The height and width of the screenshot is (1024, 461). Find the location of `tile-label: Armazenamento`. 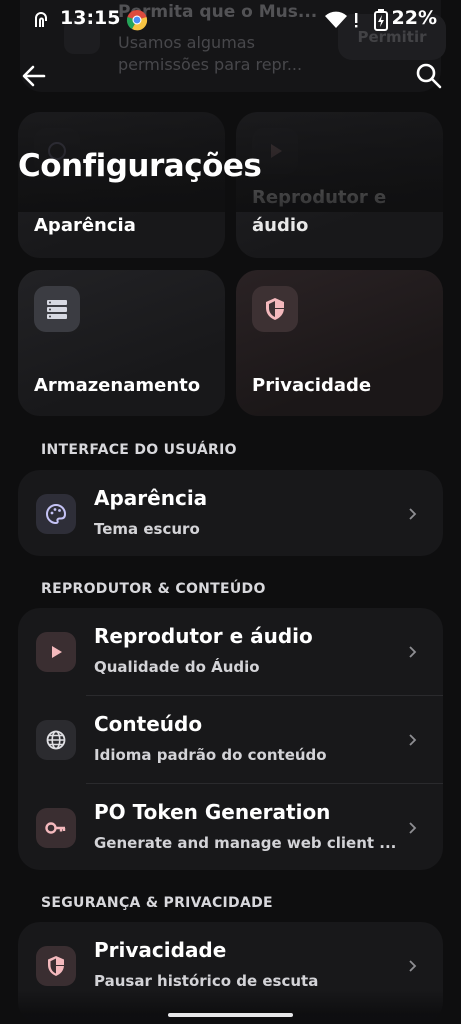

tile-label: Armazenamento is located at coordinates (117, 385).